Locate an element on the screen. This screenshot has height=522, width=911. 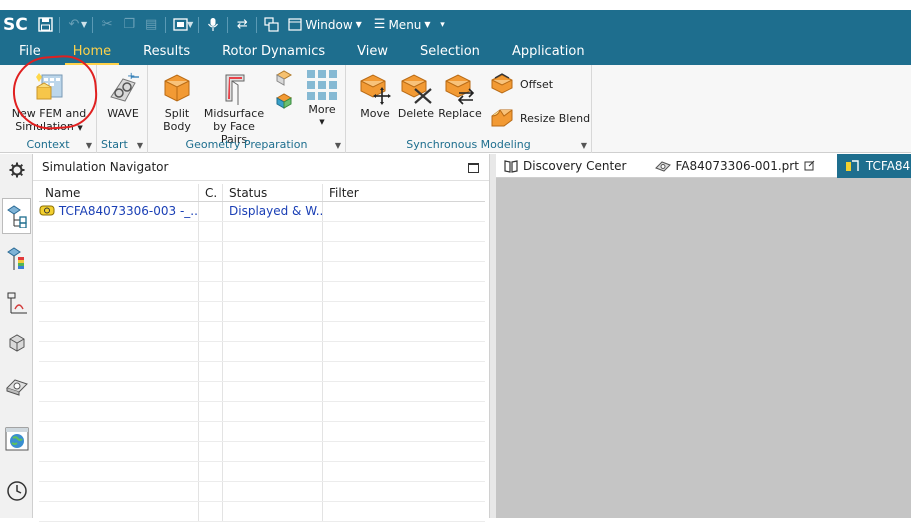
resource-bar is located at coordinates (16, 336).